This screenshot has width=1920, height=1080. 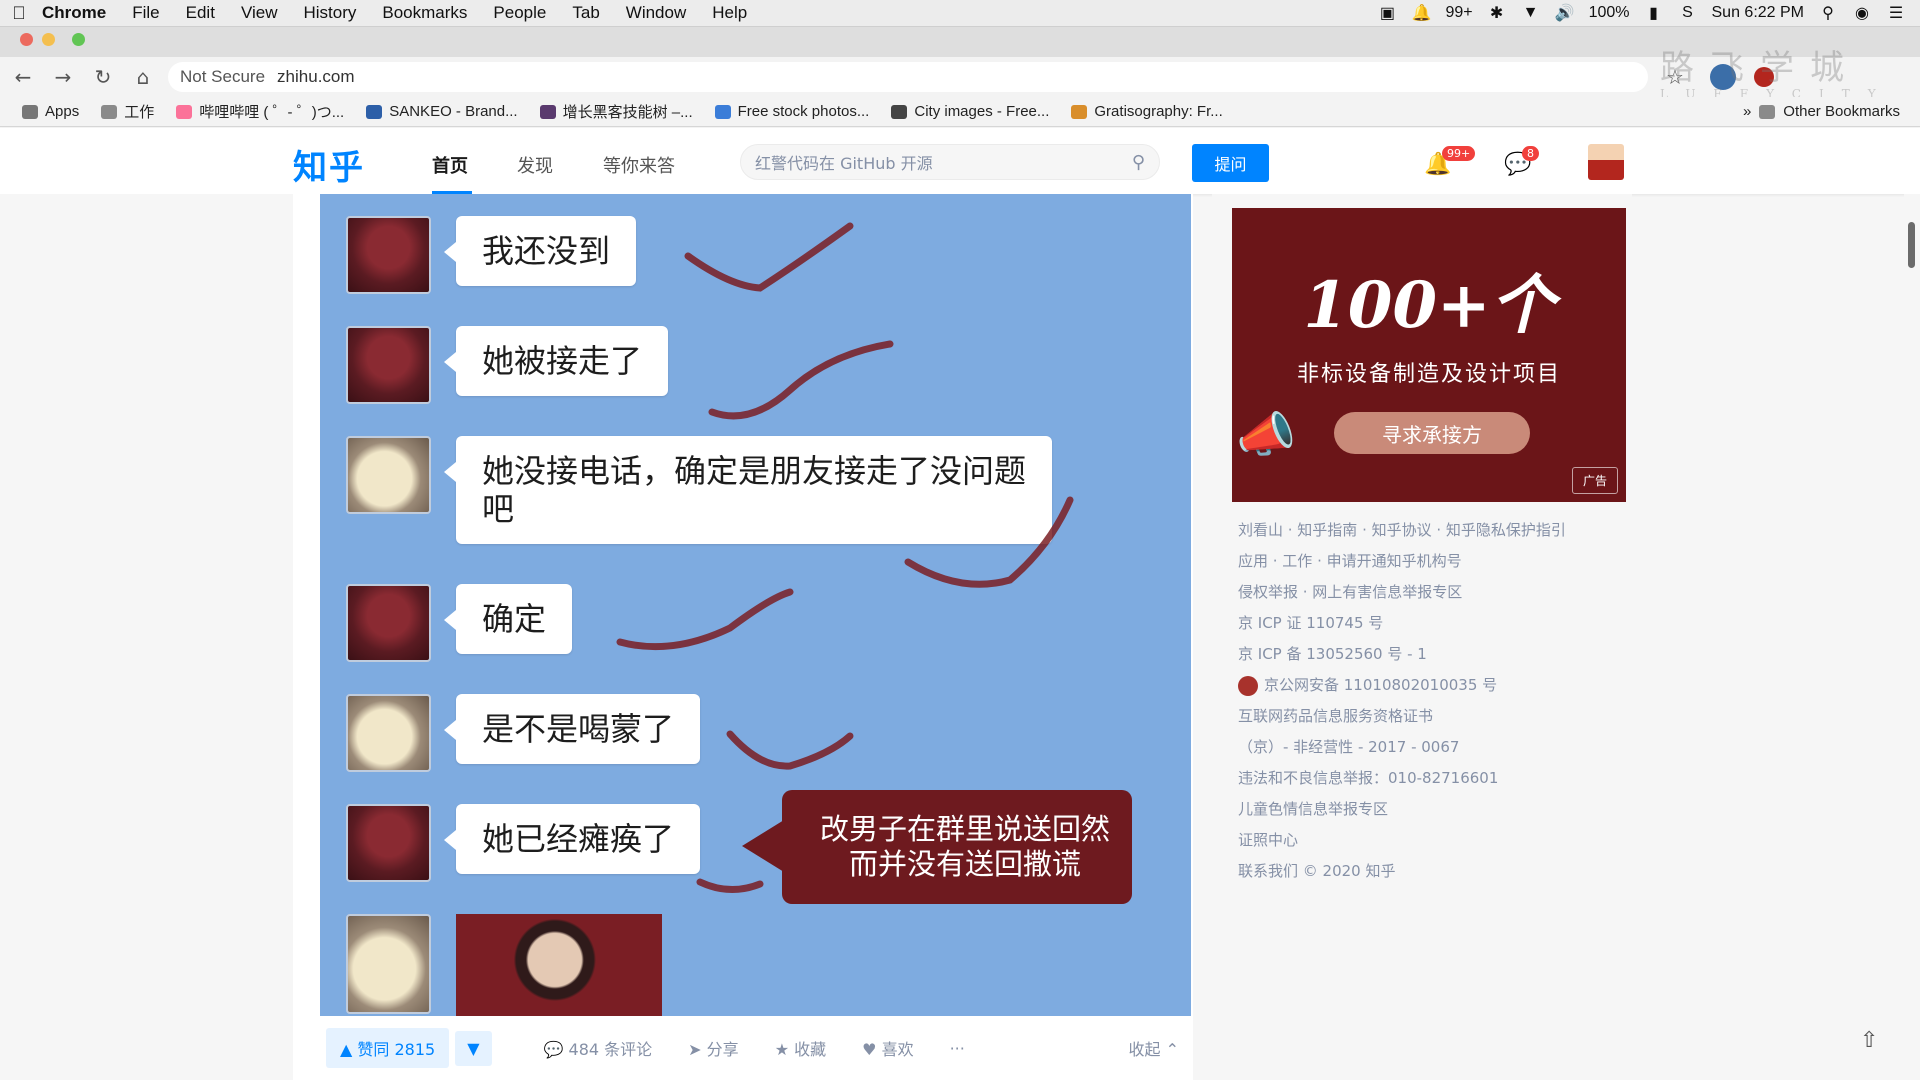 What do you see at coordinates (1230, 163) in the screenshot?
I see `ask-button: 提问` at bounding box center [1230, 163].